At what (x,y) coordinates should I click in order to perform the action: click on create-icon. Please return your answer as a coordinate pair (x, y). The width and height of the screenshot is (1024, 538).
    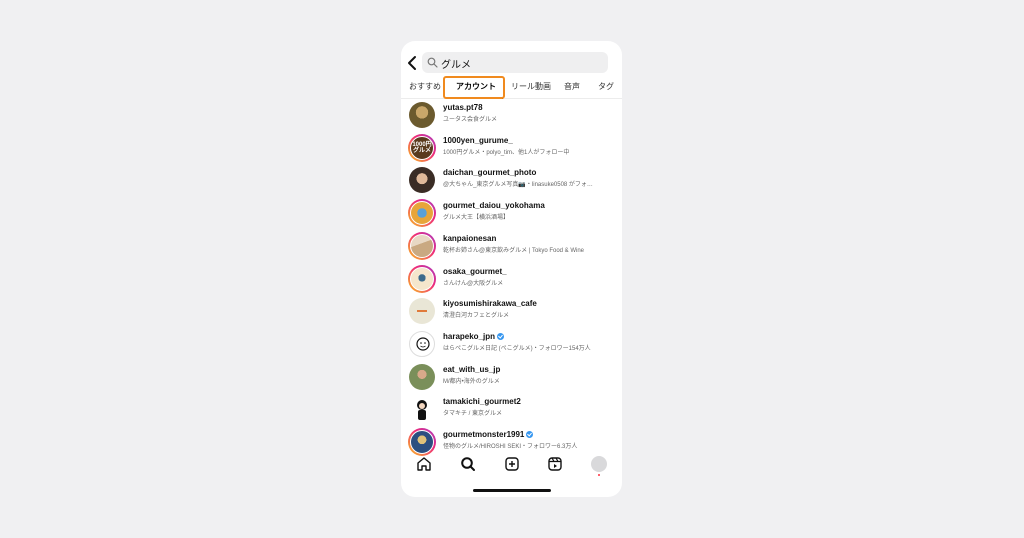
    Looking at the image, I should click on (512, 464).